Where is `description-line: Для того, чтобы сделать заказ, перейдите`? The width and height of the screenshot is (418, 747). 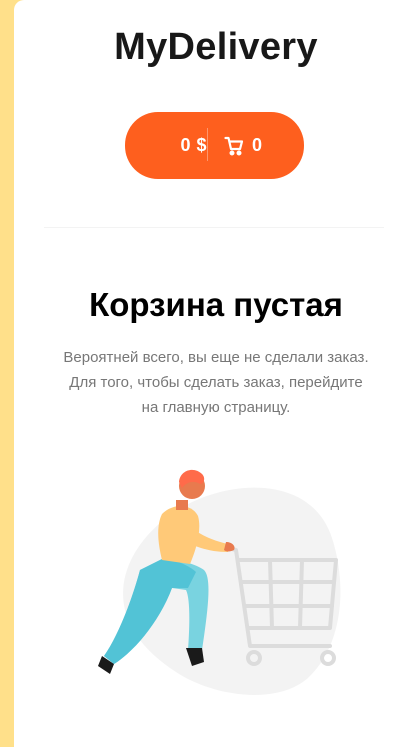
description-line: Для того, чтобы сделать заказ, перейдите is located at coordinates (216, 382).